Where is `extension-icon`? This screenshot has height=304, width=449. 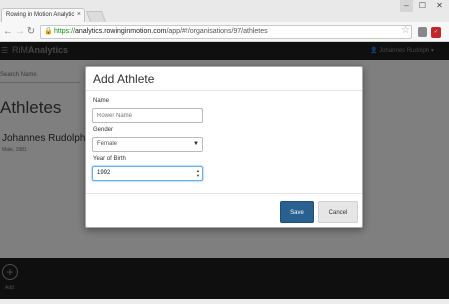
extension-icon is located at coordinates (422, 32).